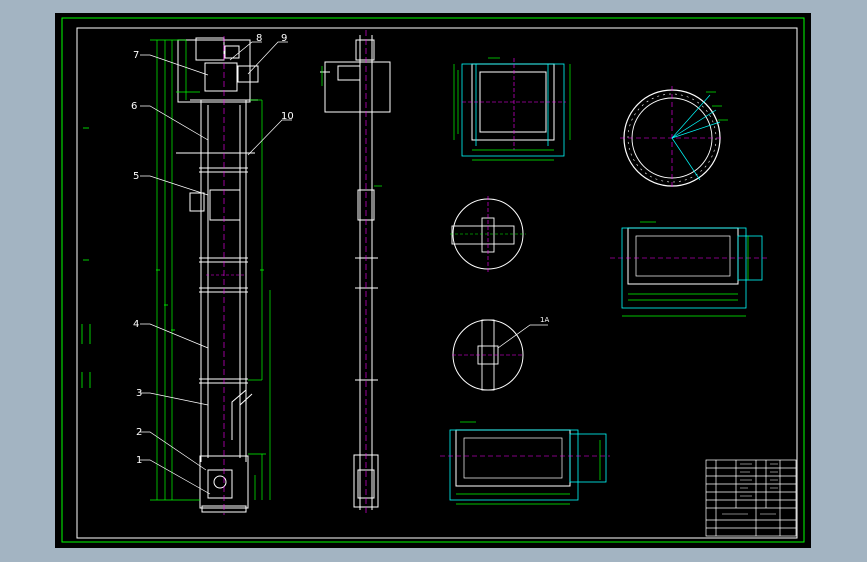 The height and width of the screenshot is (562, 867). I want to click on callout-6: 6, so click(134, 106).